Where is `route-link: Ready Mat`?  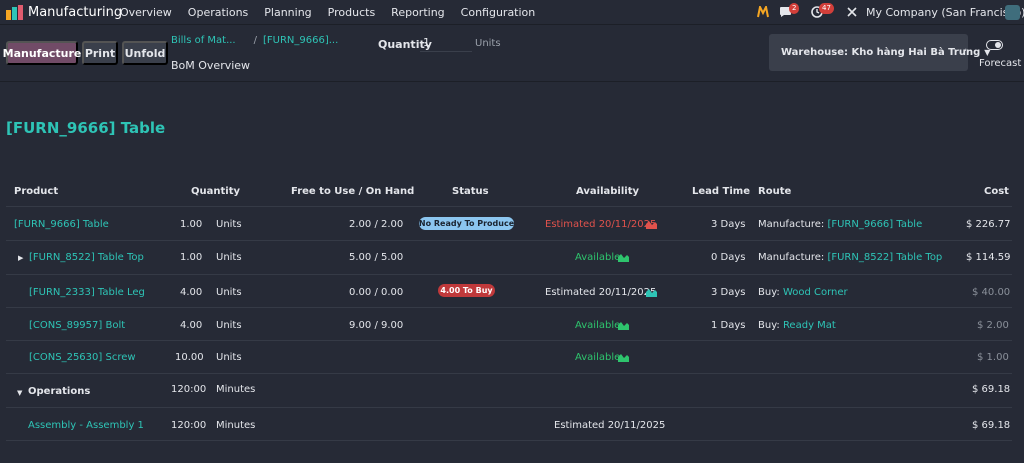
route-link: Ready Mat is located at coordinates (809, 325).